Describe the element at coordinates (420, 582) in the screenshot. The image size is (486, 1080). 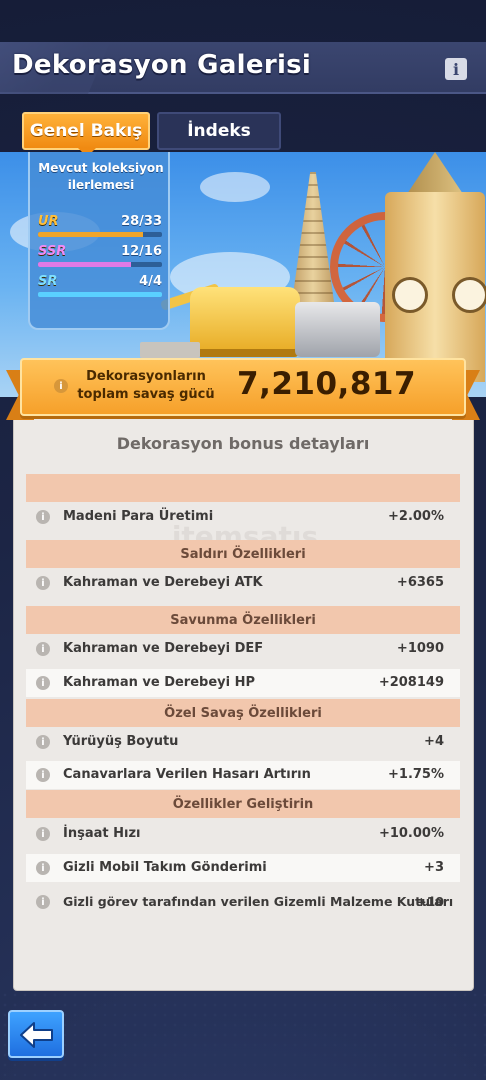
I see `stat-value: +6365` at that location.